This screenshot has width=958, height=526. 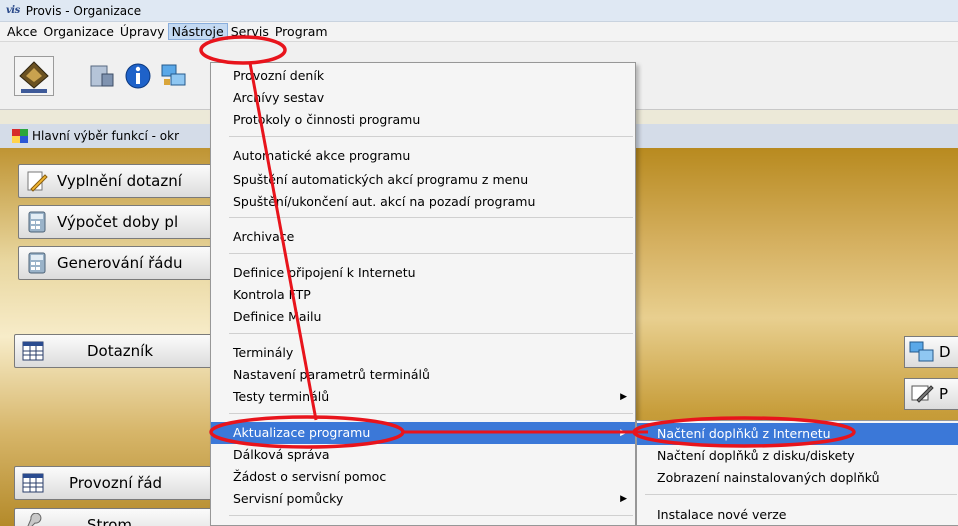 What do you see at coordinates (797, 478) in the screenshot?
I see `submenu-item-zobrazeni-doplnku: Zobrazení nainstalovaných doplňků` at bounding box center [797, 478].